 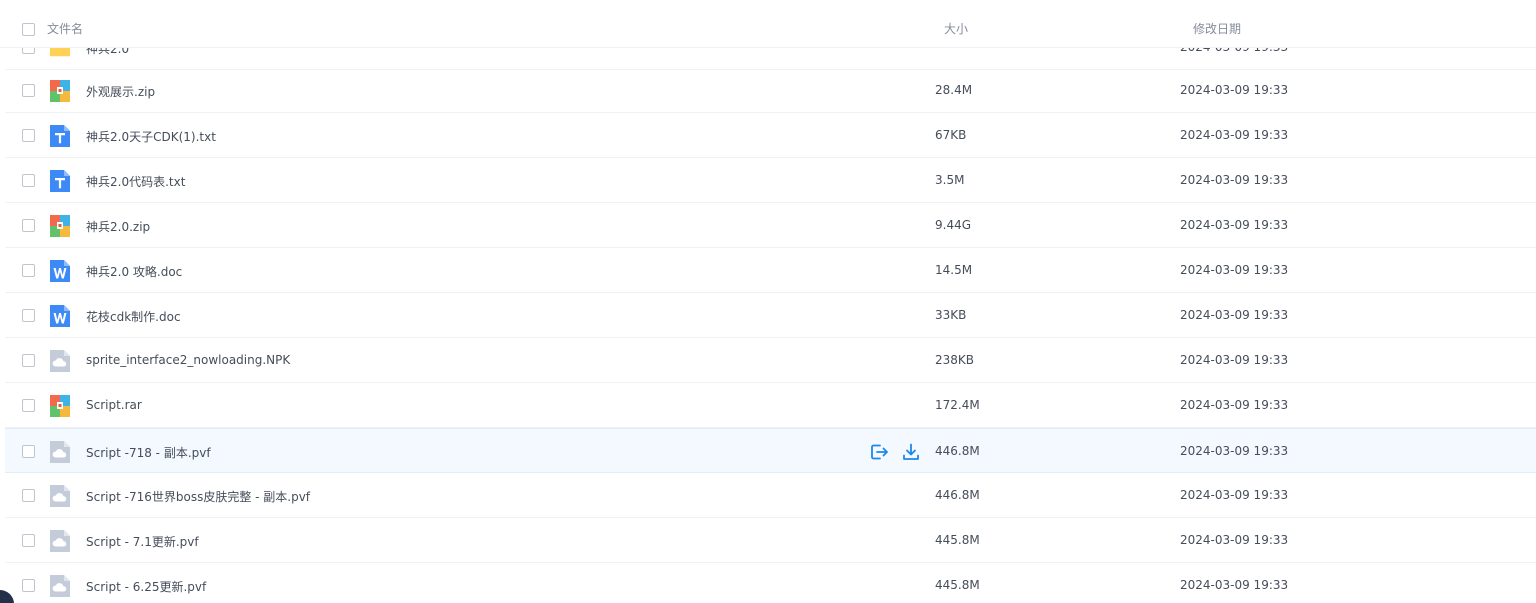 I want to click on file-size: 9.44G, so click(x=953, y=225).